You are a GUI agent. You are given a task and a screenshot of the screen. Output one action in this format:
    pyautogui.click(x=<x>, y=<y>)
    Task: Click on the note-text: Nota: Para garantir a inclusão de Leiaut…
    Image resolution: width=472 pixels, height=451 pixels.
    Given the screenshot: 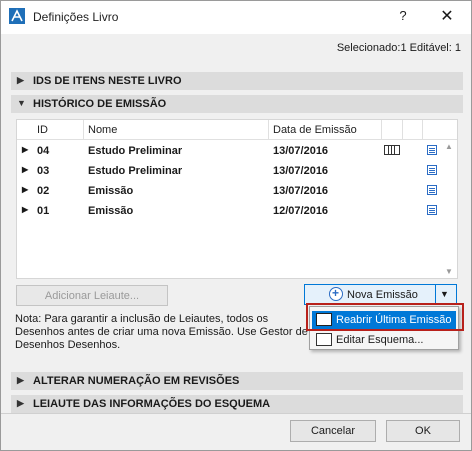 What is the action you would take?
    pyautogui.click(x=161, y=332)
    